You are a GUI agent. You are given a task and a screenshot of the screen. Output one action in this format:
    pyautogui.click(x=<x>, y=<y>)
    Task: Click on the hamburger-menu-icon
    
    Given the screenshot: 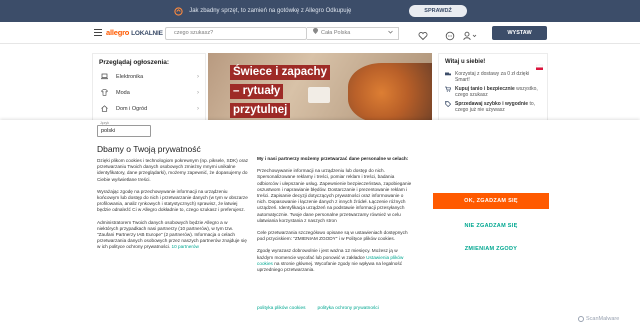 What is the action you would take?
    pyautogui.click(x=98, y=32)
    